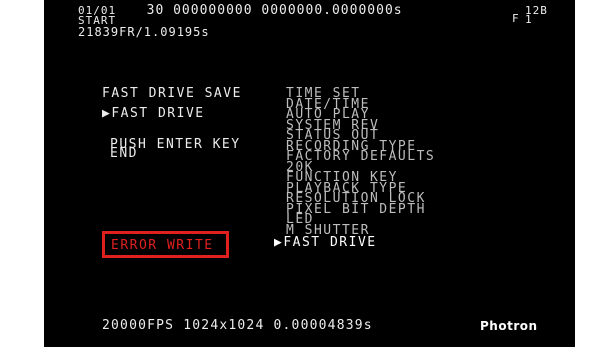 This screenshot has height=347, width=610. I want to click on start-label: START, so click(97, 20).